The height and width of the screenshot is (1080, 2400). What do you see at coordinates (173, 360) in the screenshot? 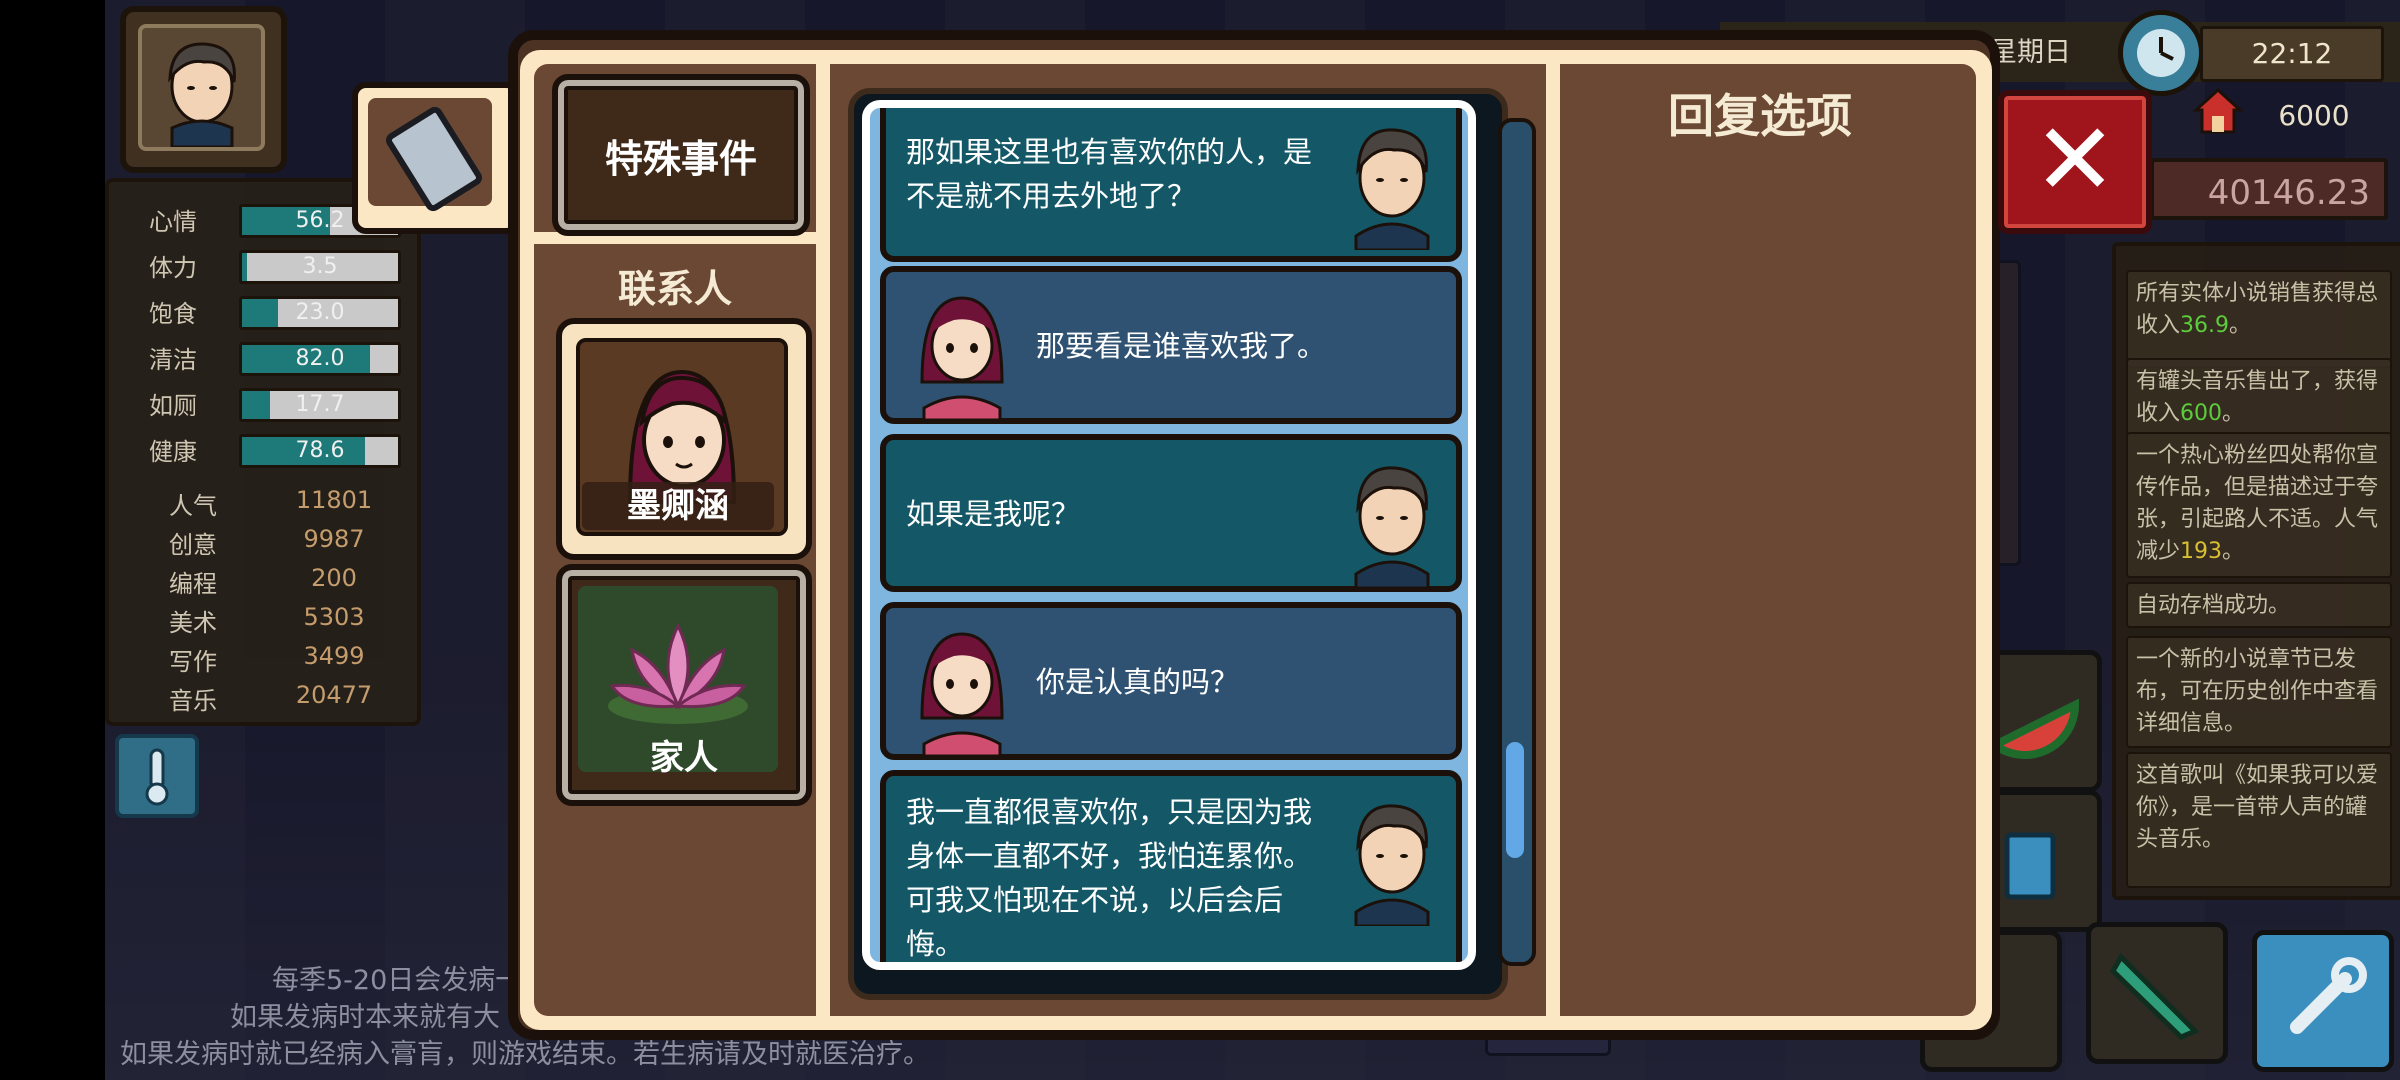
I see `stat-label: 清洁` at bounding box center [173, 360].